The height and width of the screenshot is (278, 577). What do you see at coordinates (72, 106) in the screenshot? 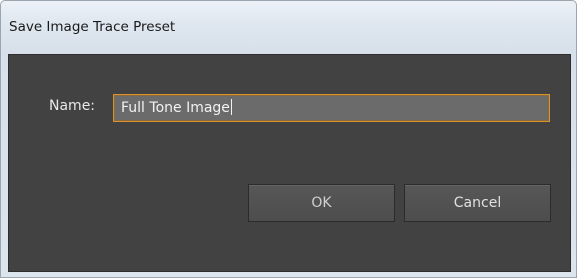
I see `name-label: Name:` at bounding box center [72, 106].